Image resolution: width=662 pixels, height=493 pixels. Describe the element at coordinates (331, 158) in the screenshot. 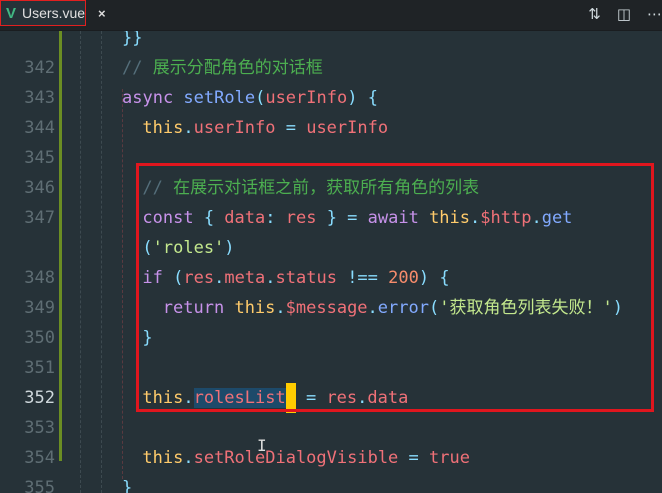

I see `code-line: 345` at that location.